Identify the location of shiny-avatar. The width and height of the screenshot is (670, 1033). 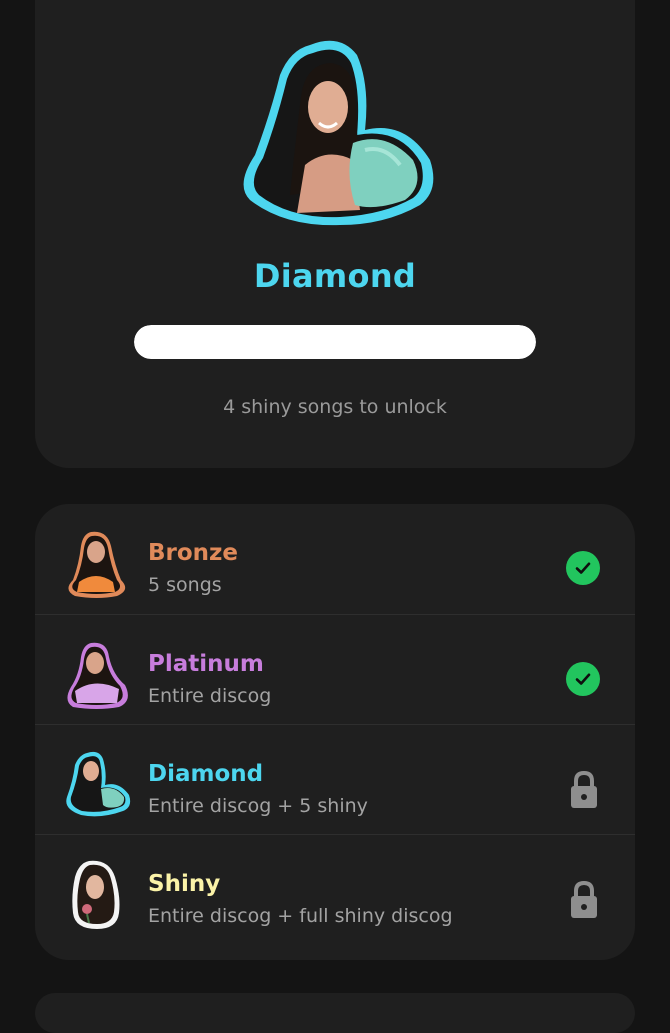
(96, 894).